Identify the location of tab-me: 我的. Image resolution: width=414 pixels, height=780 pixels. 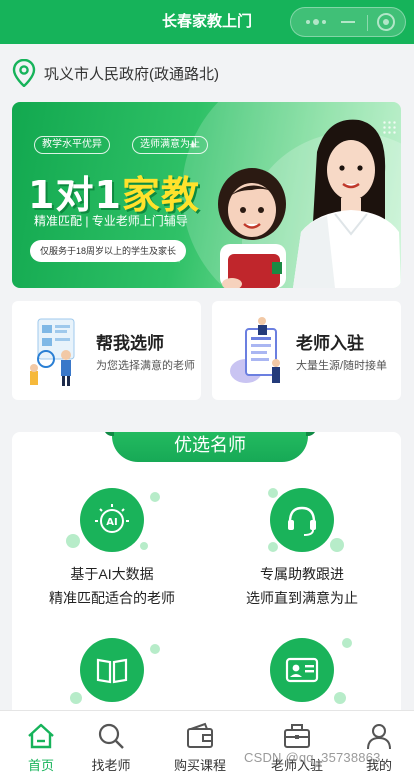
(376, 745).